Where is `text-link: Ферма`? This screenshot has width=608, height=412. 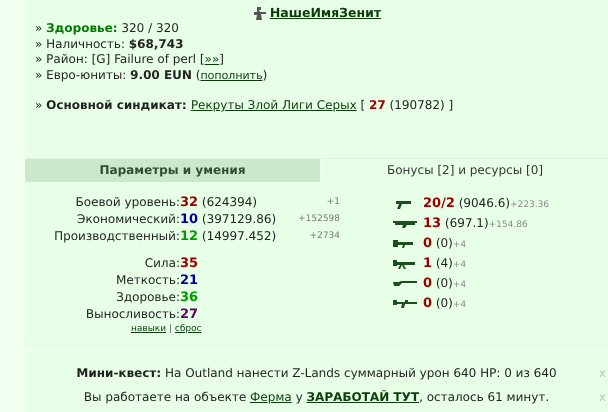
text-link: Ферма is located at coordinates (271, 397).